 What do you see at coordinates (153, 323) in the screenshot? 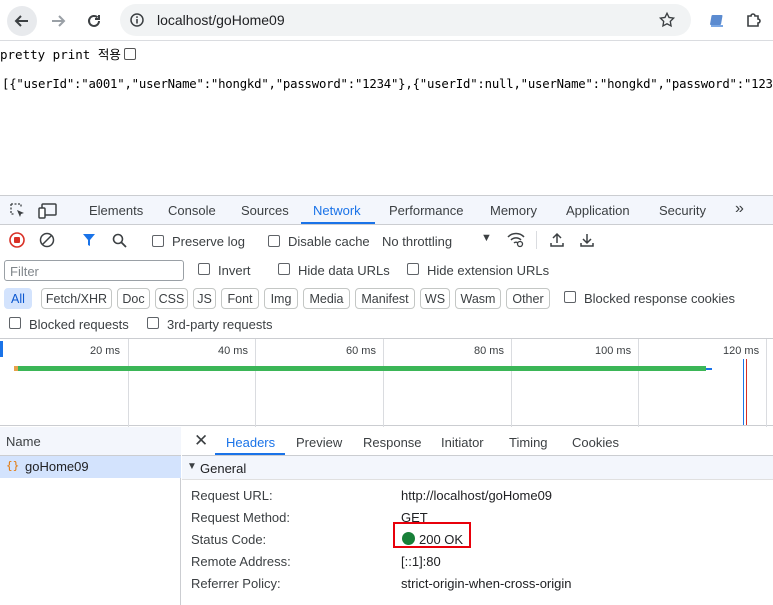
I see `third-party-requests-checkbox` at bounding box center [153, 323].